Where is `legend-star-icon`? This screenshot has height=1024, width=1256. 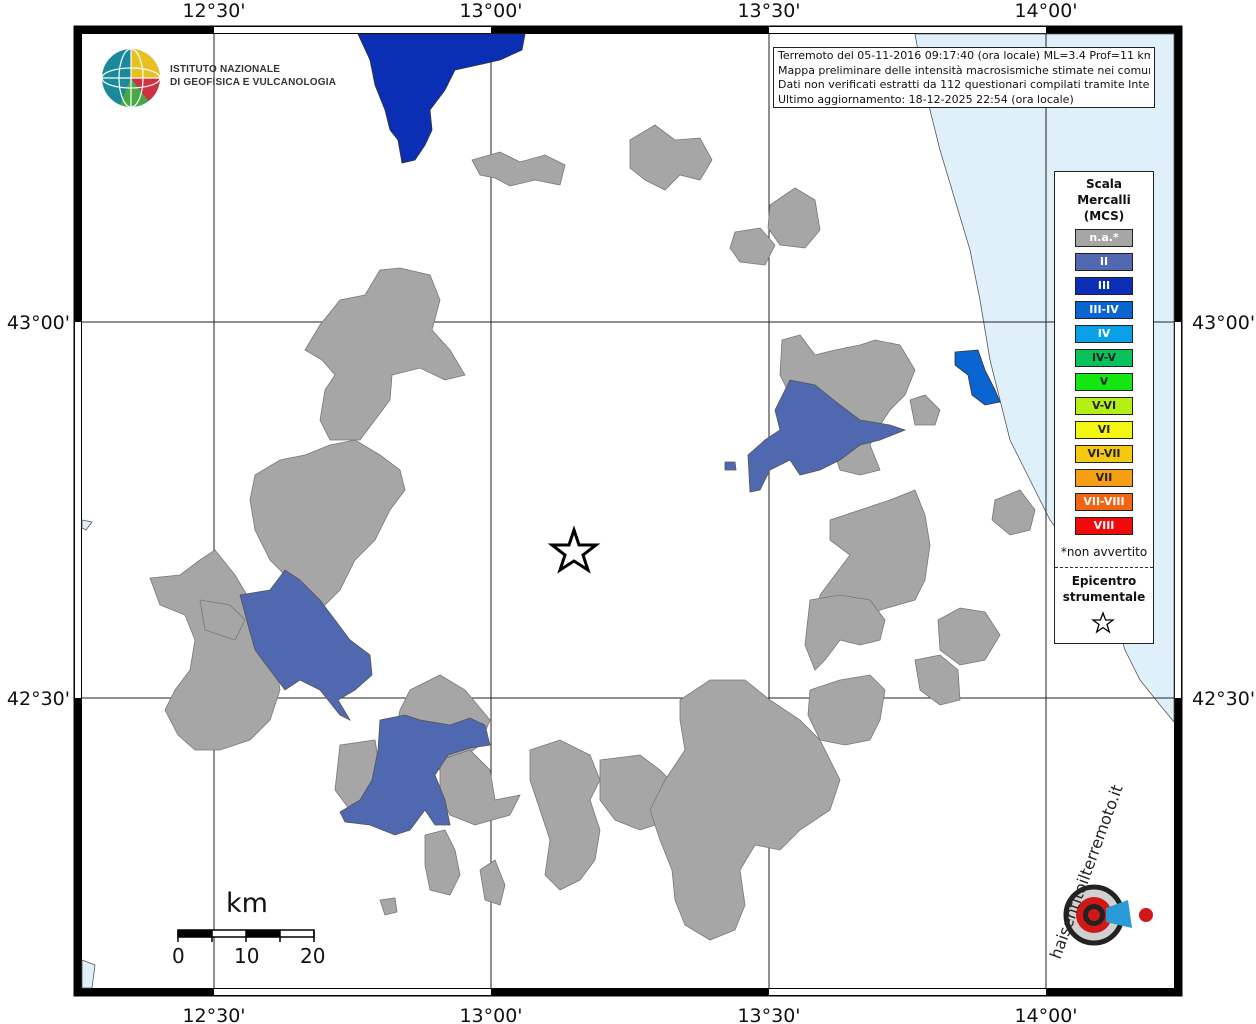 legend-star-icon is located at coordinates (1103, 622).